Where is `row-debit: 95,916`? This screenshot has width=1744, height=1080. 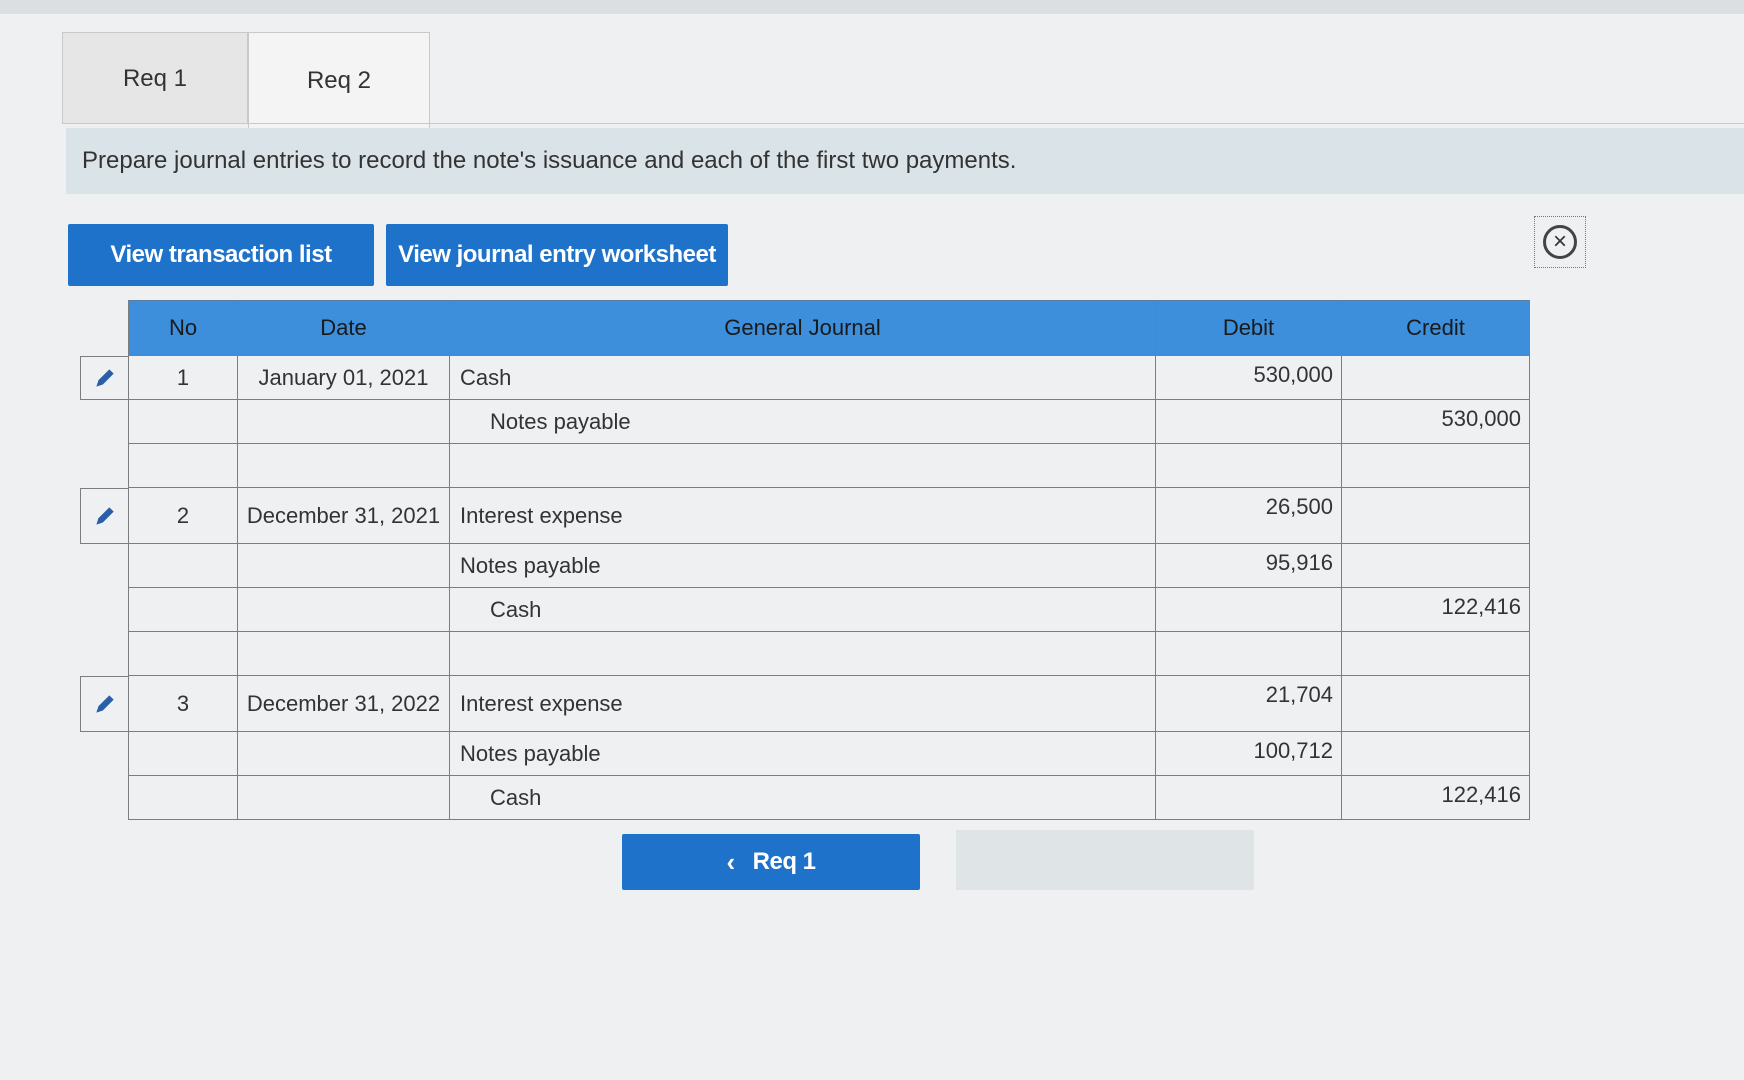 row-debit: 95,916 is located at coordinates (1249, 566).